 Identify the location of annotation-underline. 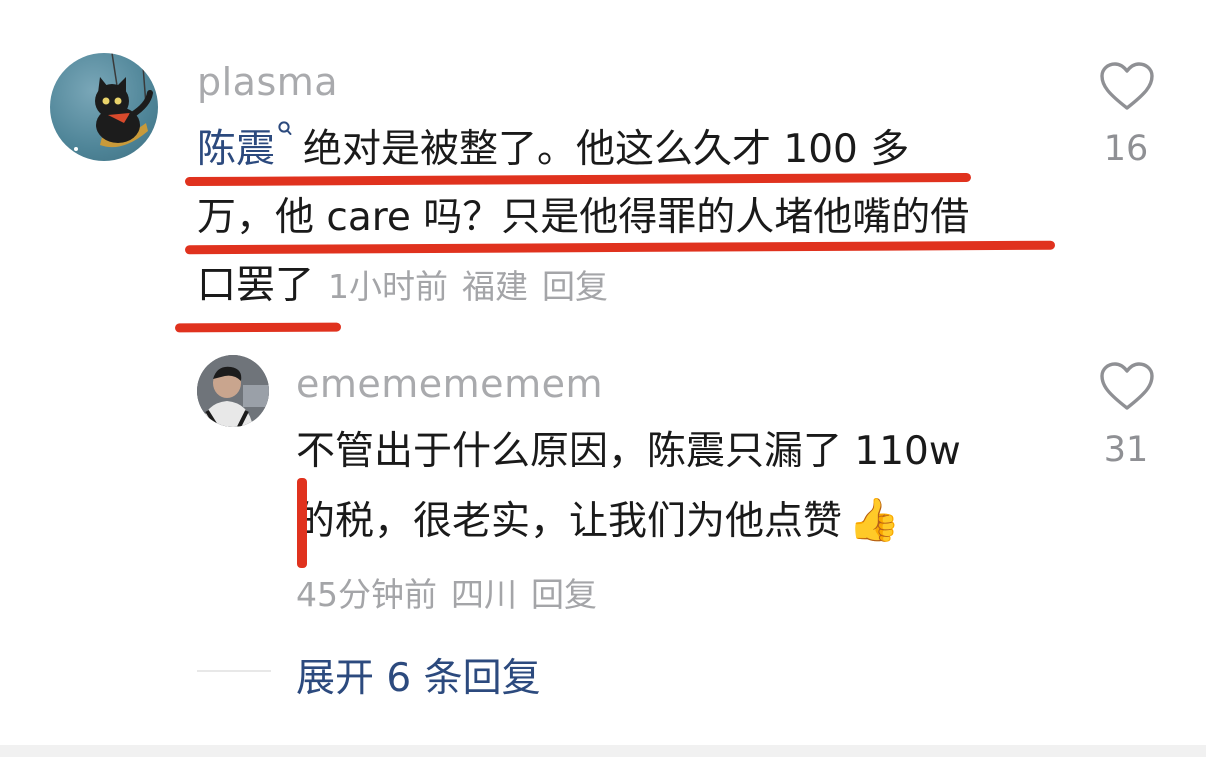
(258, 327).